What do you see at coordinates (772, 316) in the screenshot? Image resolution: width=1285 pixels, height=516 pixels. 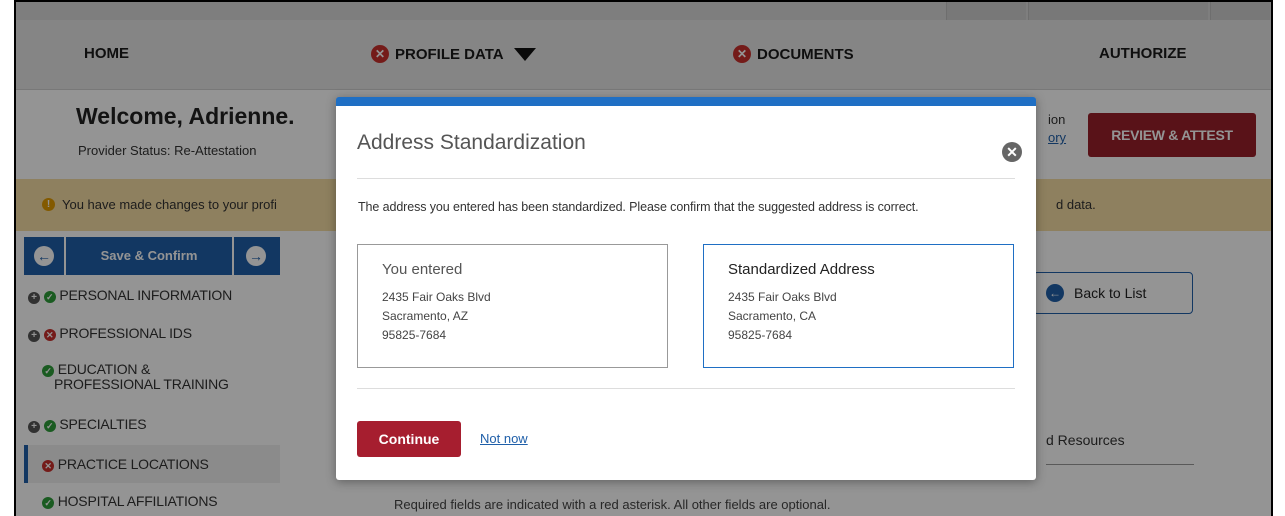 I see `address-city-state: Sacramento, CA` at bounding box center [772, 316].